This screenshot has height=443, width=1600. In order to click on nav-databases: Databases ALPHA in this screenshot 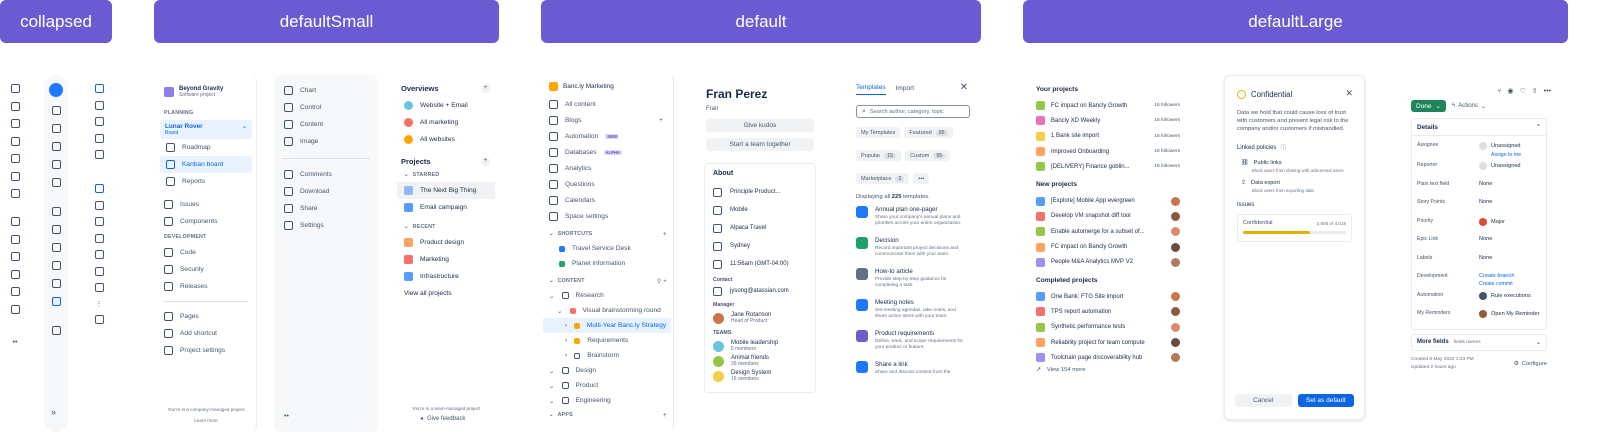, I will do `click(608, 152)`.